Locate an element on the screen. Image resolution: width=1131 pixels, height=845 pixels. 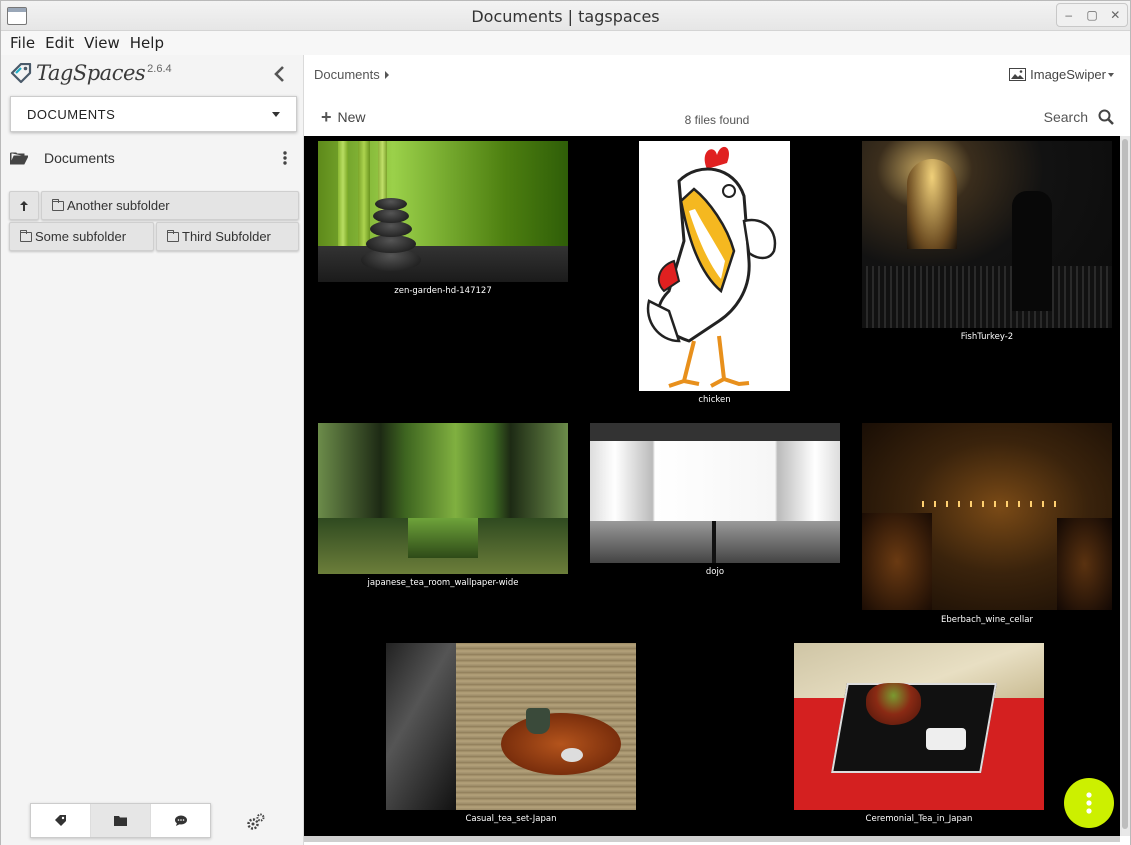
search-icon is located at coordinates (1106, 117).